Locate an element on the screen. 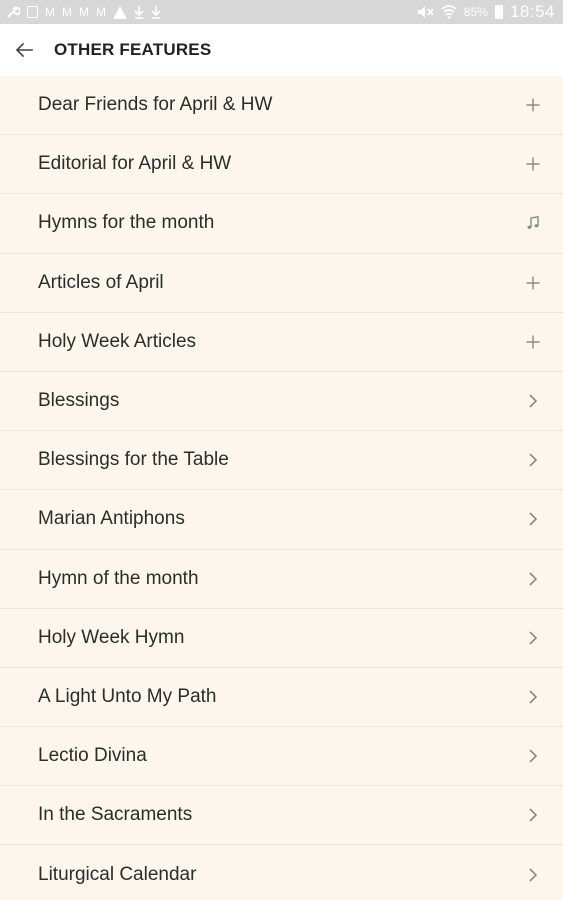 Image resolution: width=563 pixels, height=900 pixels. warning-icon is located at coordinates (120, 12).